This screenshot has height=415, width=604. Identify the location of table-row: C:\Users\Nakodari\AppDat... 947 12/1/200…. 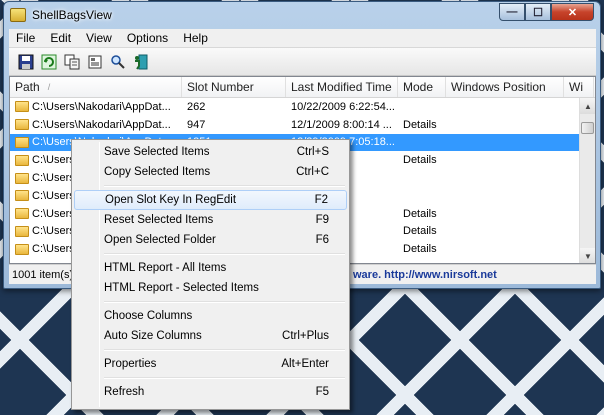
(302, 125).